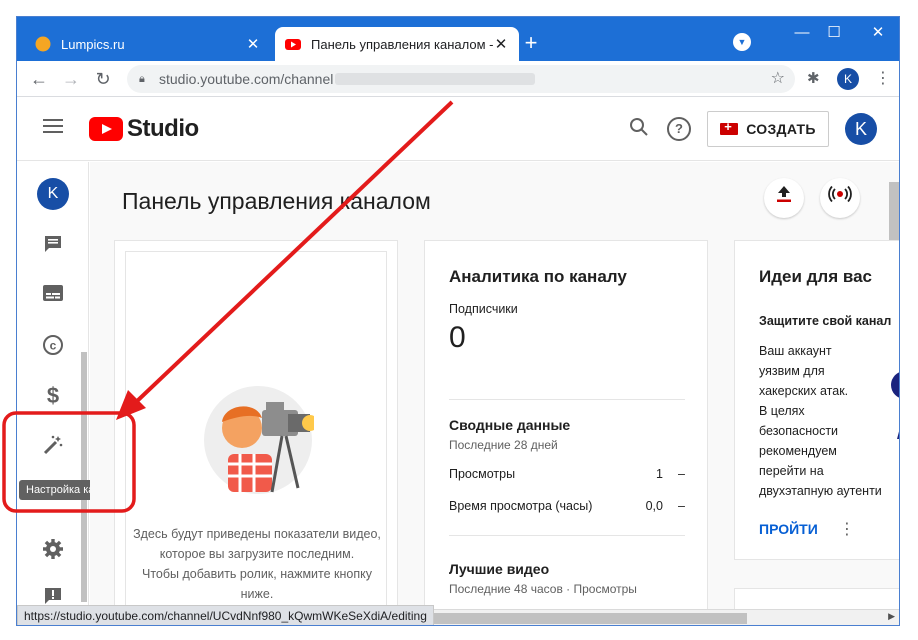 The height and width of the screenshot is (640, 918). What do you see at coordinates (795, 351) in the screenshot?
I see `ideas-text-line: Ваш аккаунт` at bounding box center [795, 351].